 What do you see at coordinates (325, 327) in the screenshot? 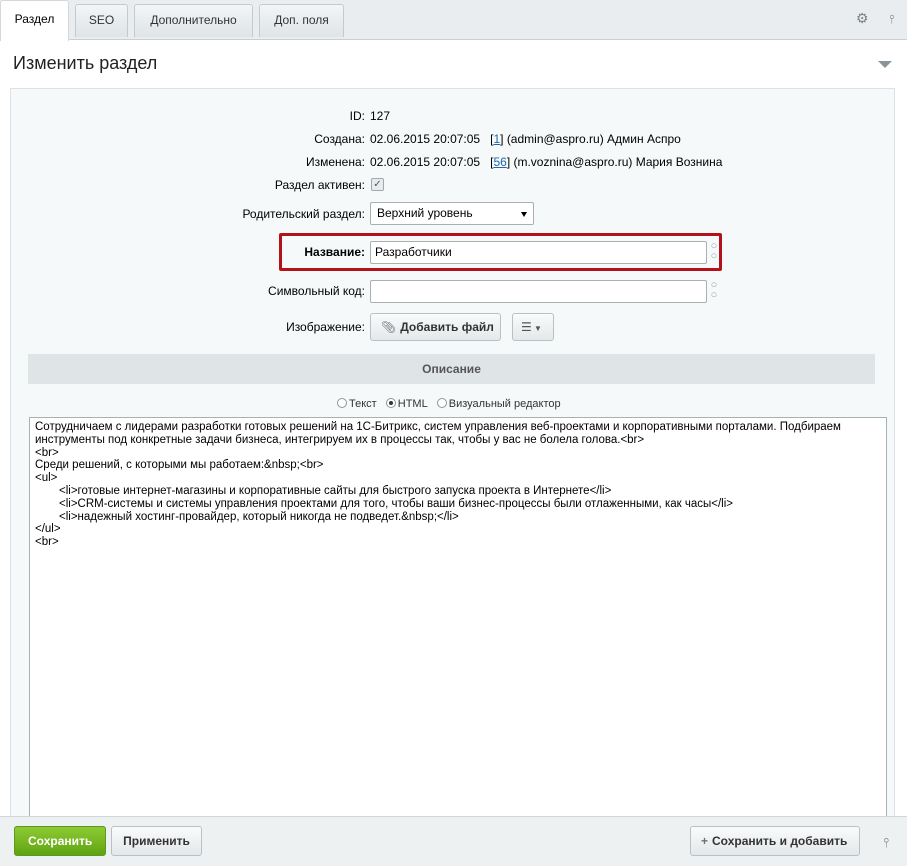
I see `image-label: Изображение:` at bounding box center [325, 327].